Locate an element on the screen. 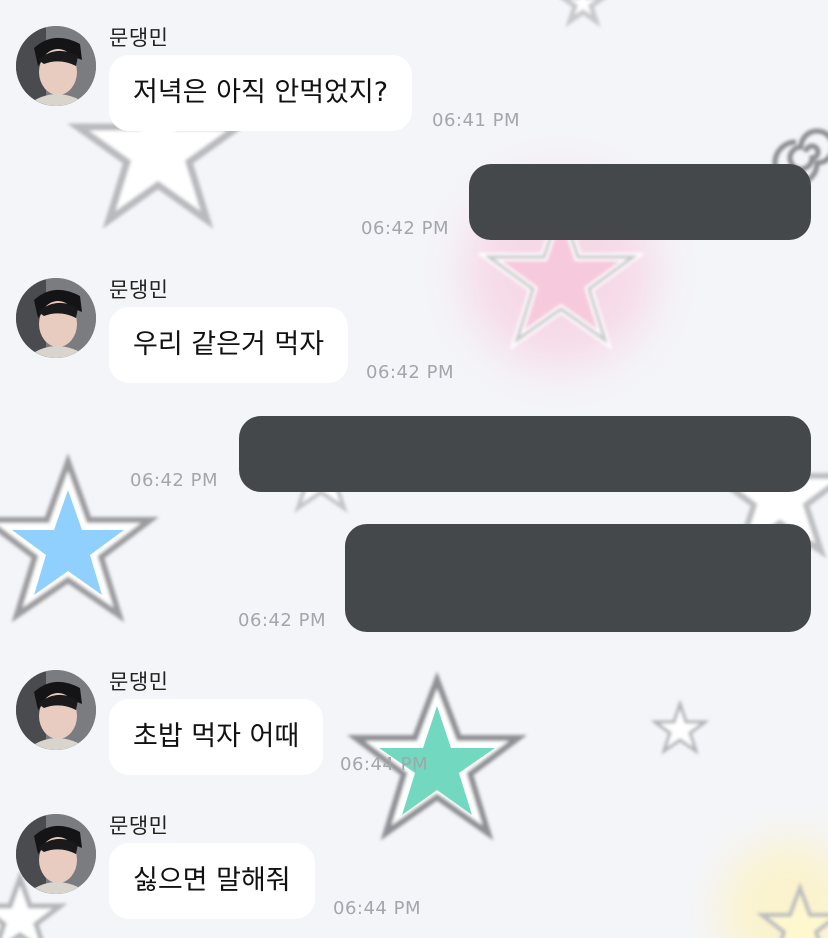 The height and width of the screenshot is (938, 828). message-bubble: 초밥 먹자 어때 is located at coordinates (216, 737).